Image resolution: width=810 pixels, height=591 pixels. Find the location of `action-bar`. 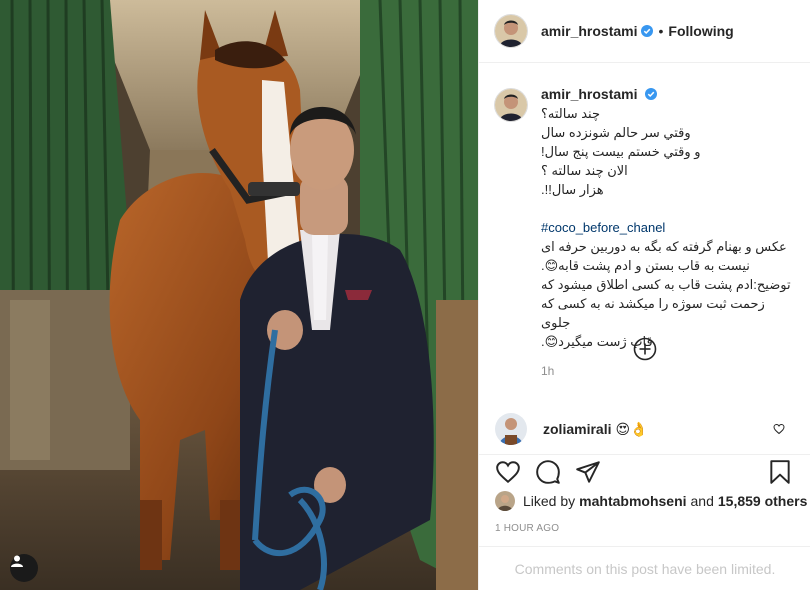

action-bar is located at coordinates (644, 472).